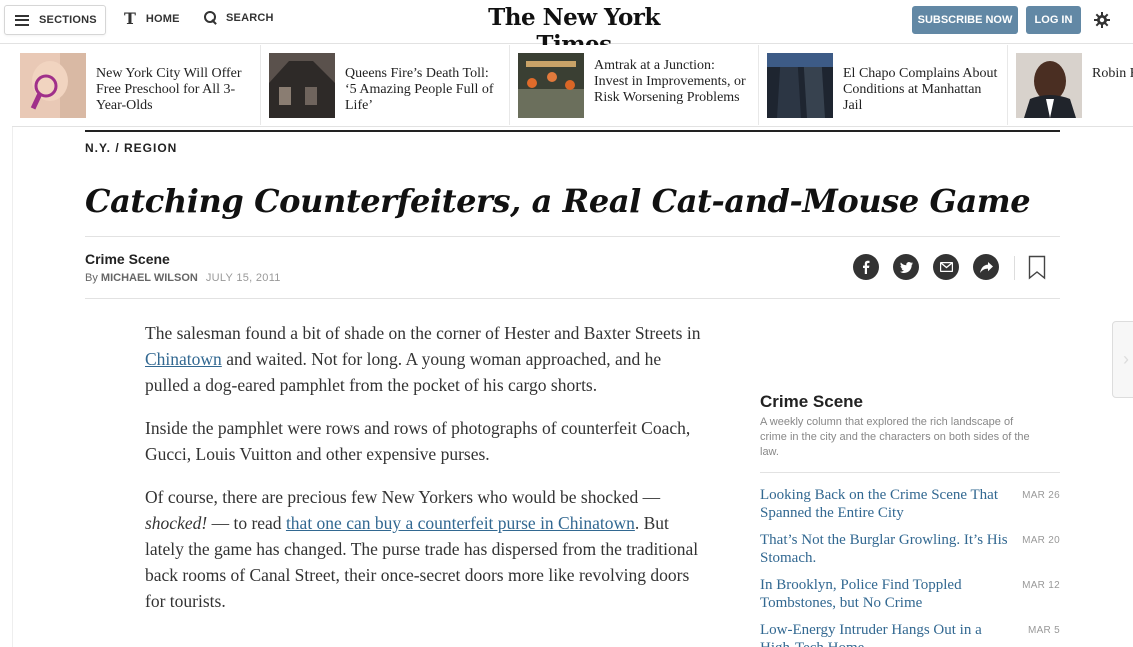  What do you see at coordinates (800, 85) in the screenshot?
I see `jail-building-photo-icon` at bounding box center [800, 85].